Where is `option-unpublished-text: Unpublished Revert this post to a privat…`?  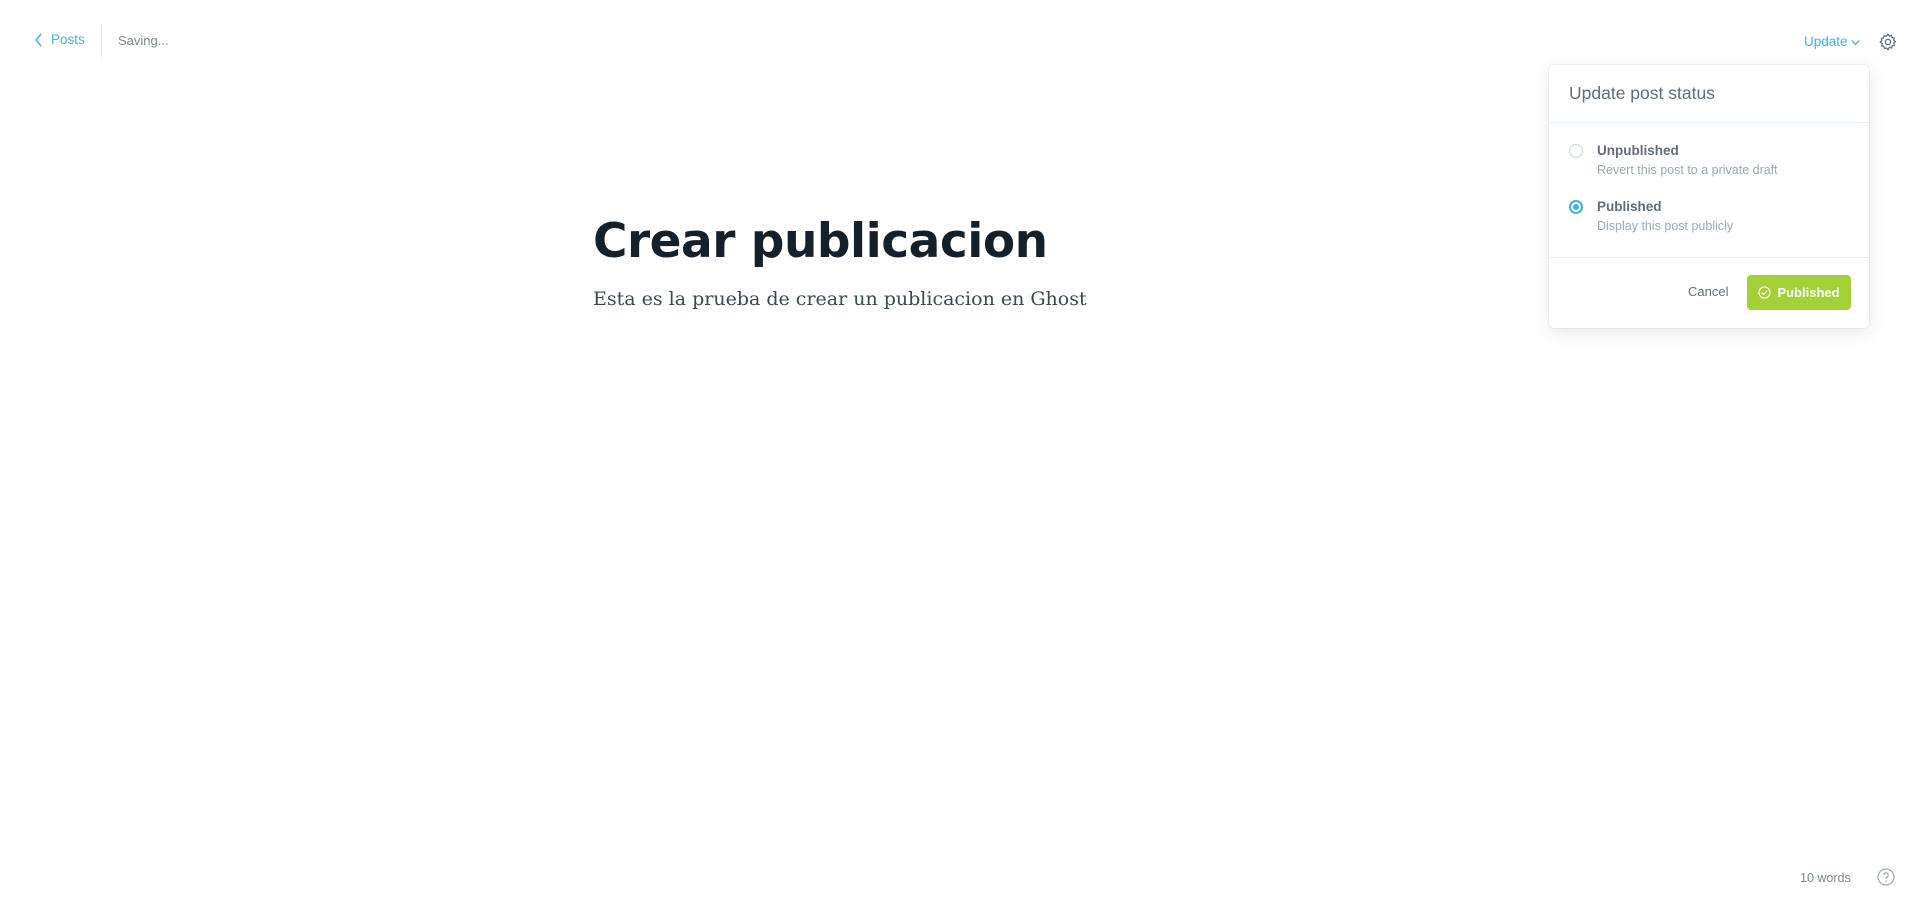
option-unpublished-text: Unpublished Revert this post to a privat… is located at coordinates (1687, 160).